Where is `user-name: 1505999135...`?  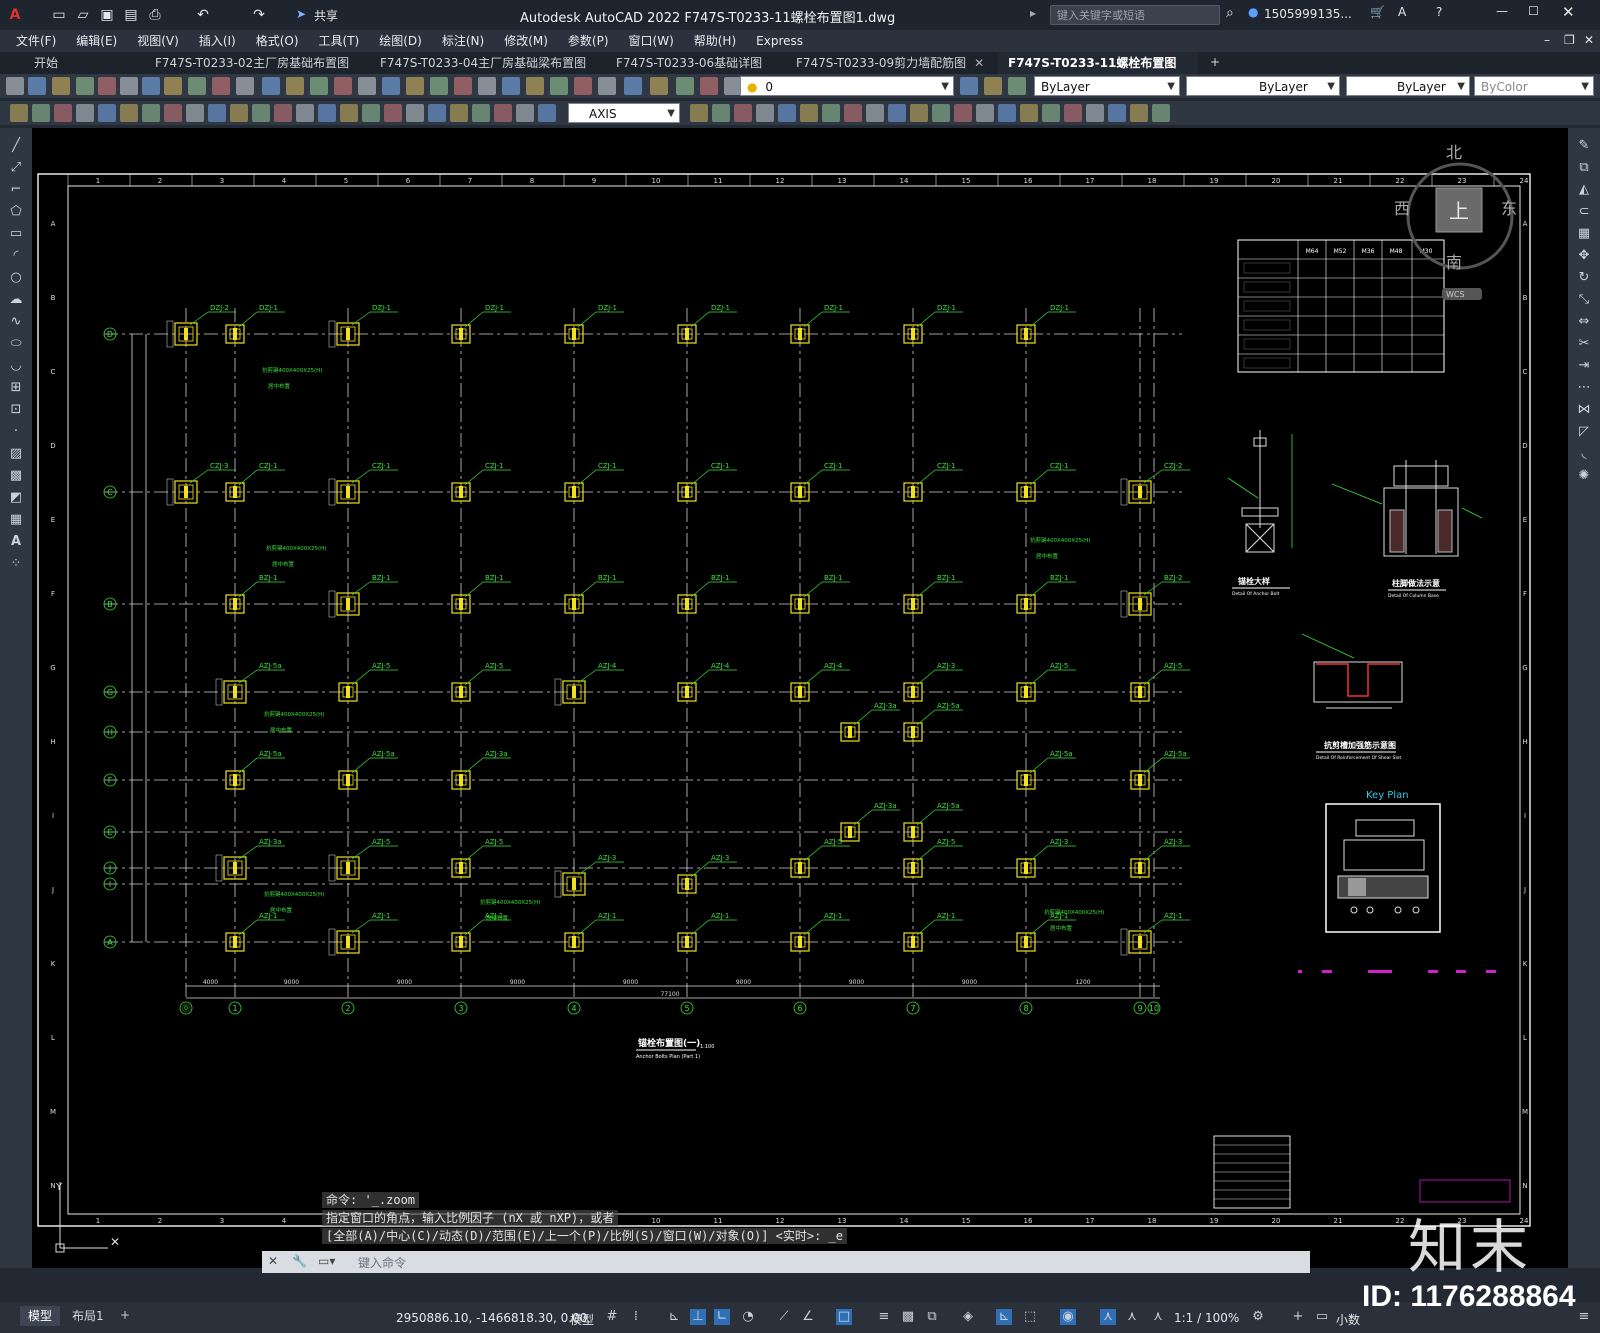
user-name: 1505999135... is located at coordinates (1308, 14).